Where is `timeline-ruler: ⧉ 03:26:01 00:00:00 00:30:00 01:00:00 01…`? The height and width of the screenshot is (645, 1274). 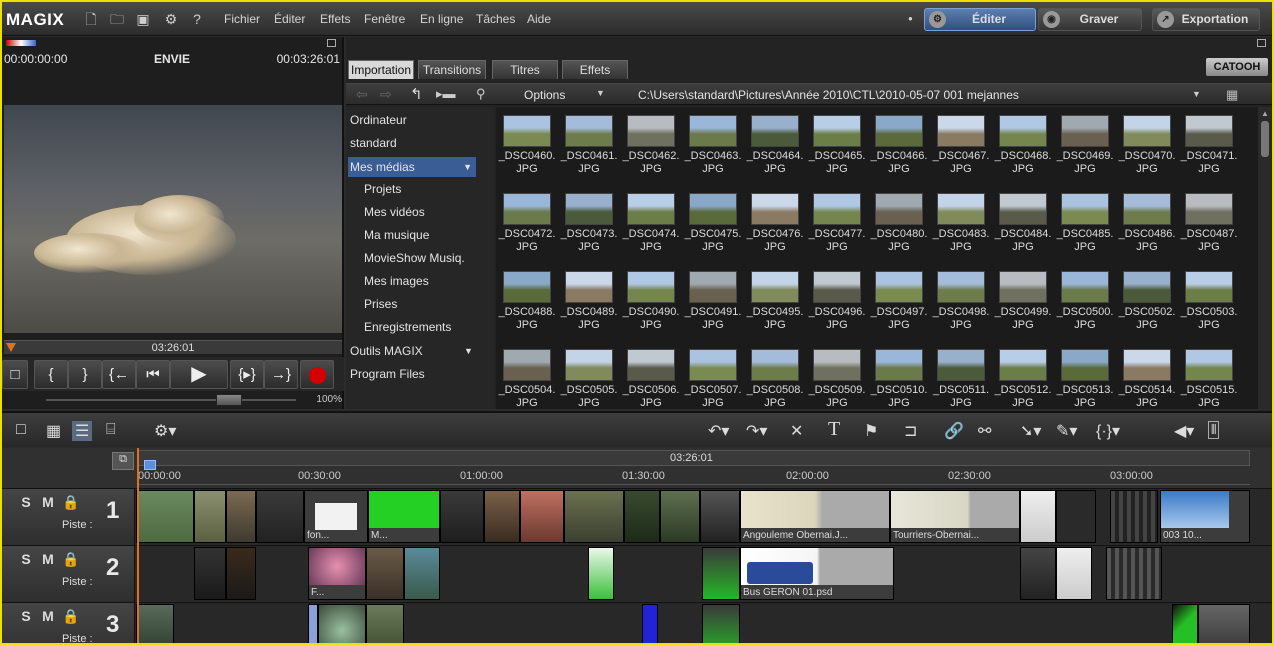 timeline-ruler: ⧉ 03:26:01 00:00:00 00:30:00 01:00:00 01… is located at coordinates (637, 468).